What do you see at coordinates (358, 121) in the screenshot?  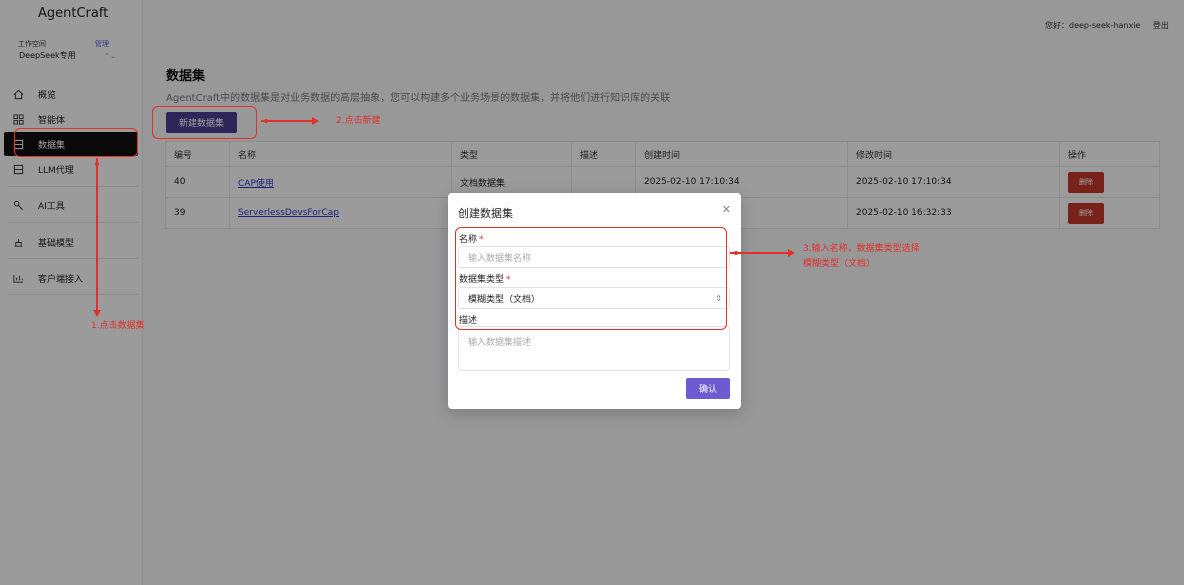 I see `annotation-step2: 2.点击新建` at bounding box center [358, 121].